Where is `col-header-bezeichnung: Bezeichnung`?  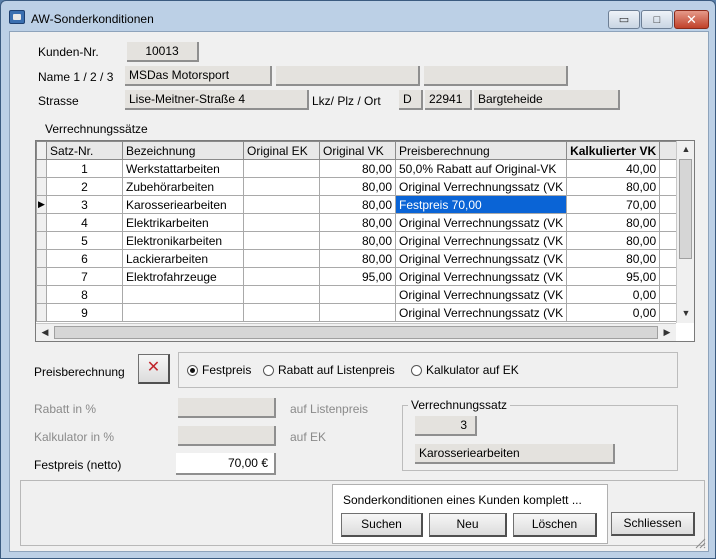 col-header-bezeichnung: Bezeichnung is located at coordinates (183, 150).